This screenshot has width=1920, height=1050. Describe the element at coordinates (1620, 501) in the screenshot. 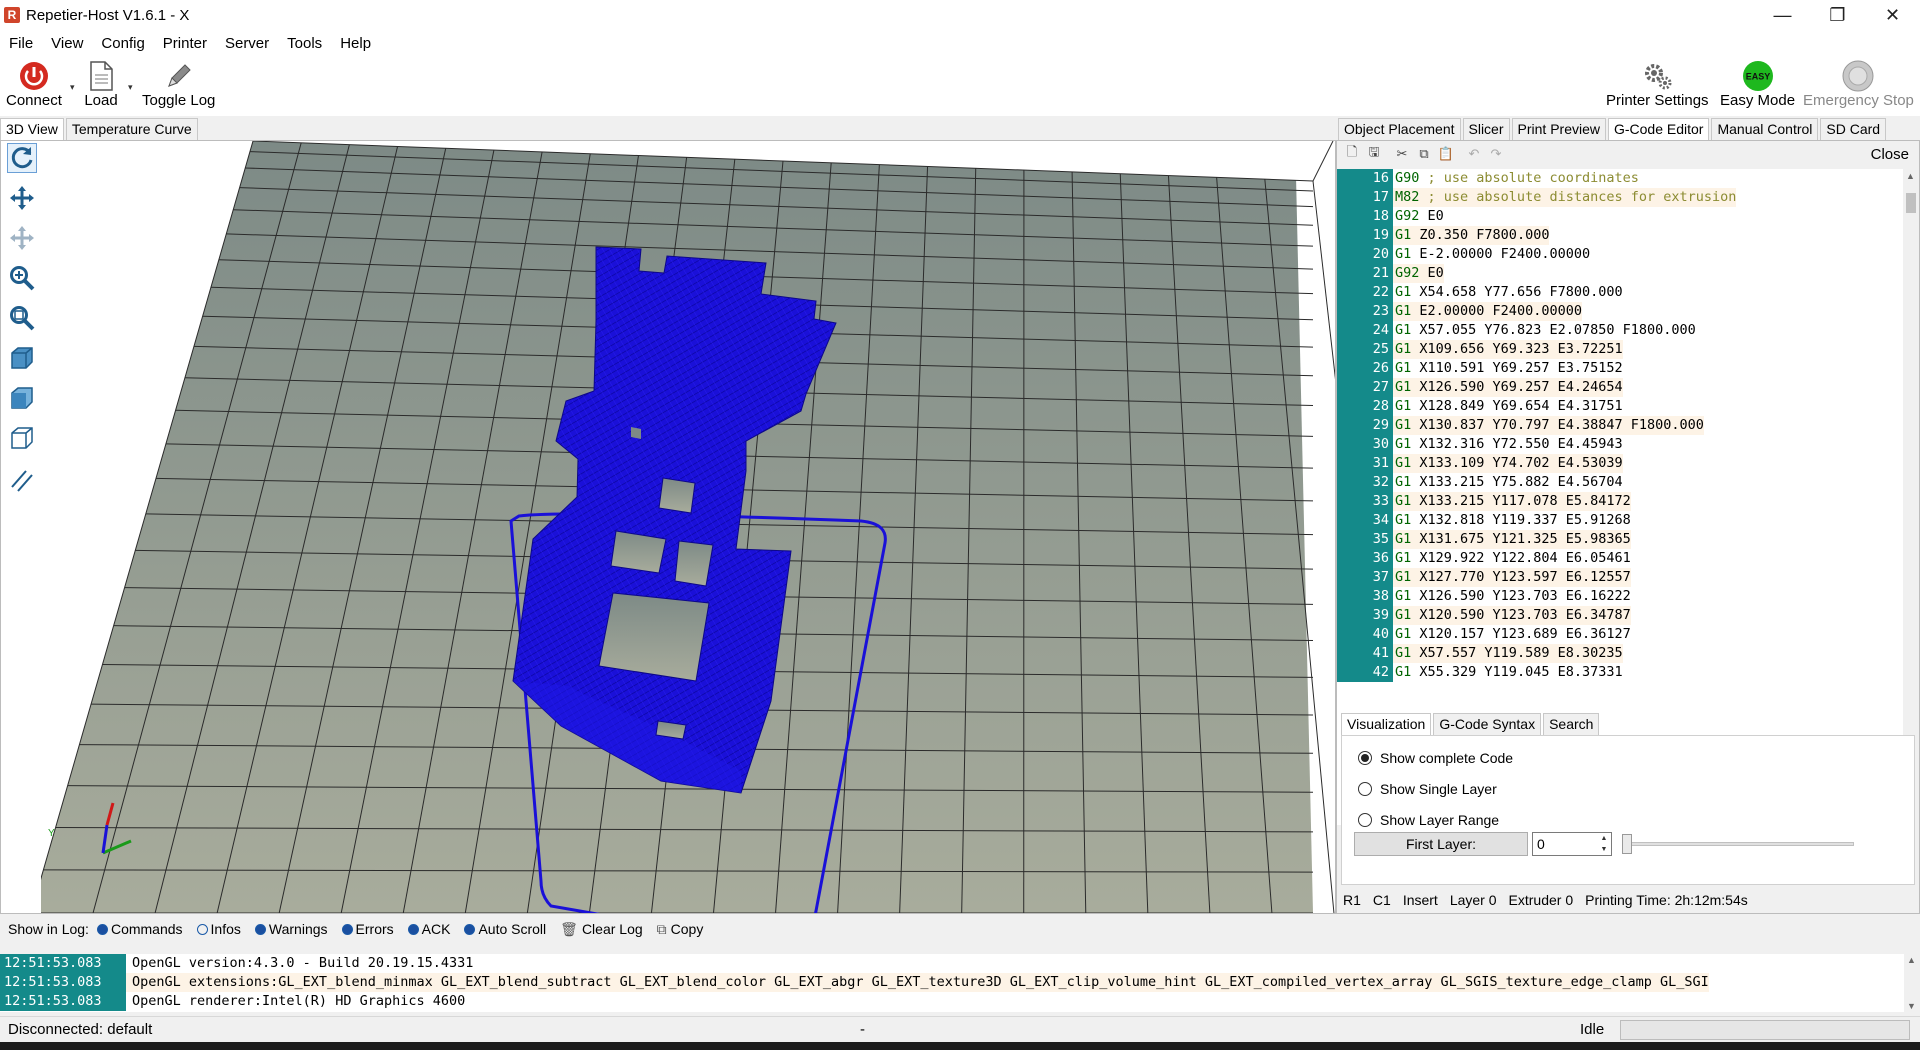

I see `gcode-line: 33 G1 X133.215 Y117.078 E5.84172` at that location.